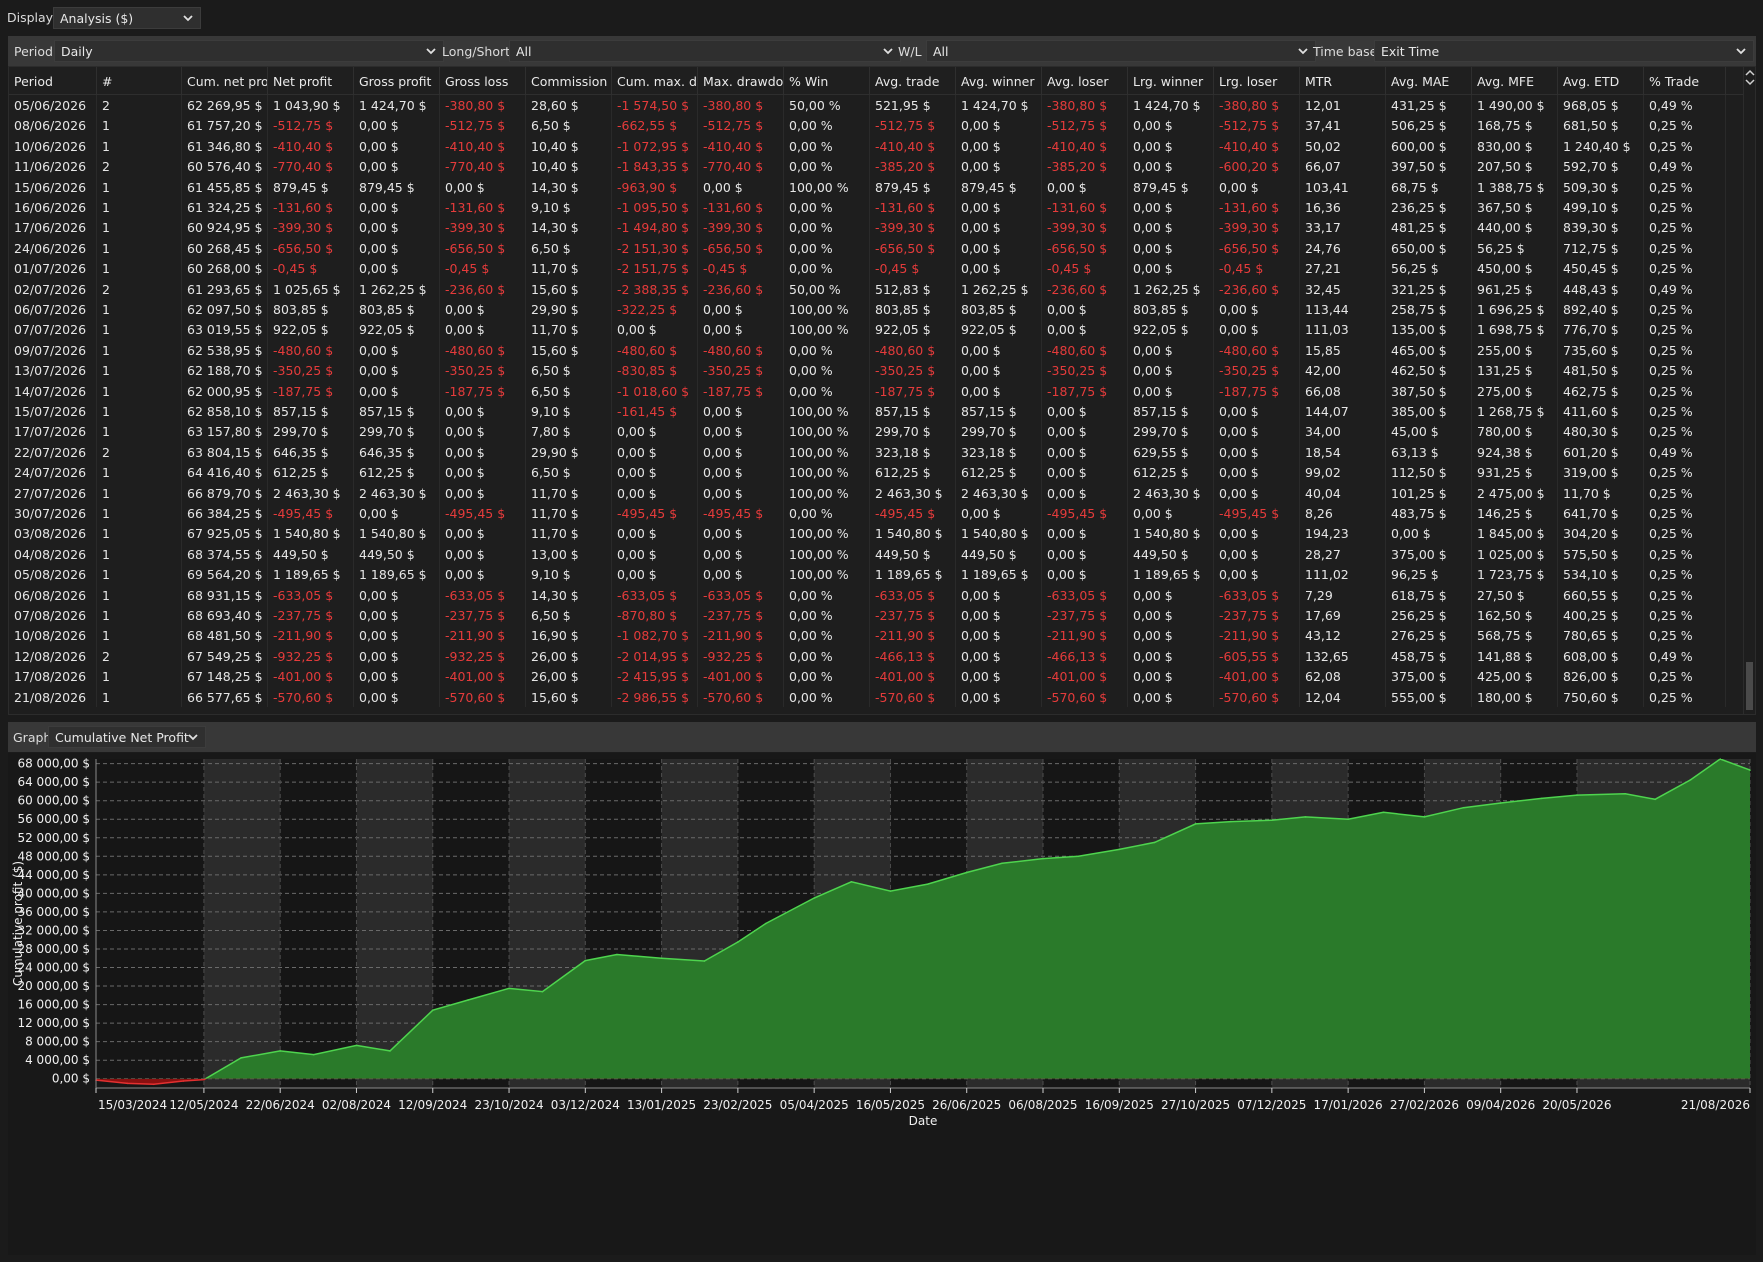  What do you see at coordinates (569, 81) in the screenshot?
I see `column-header: Commission` at bounding box center [569, 81].